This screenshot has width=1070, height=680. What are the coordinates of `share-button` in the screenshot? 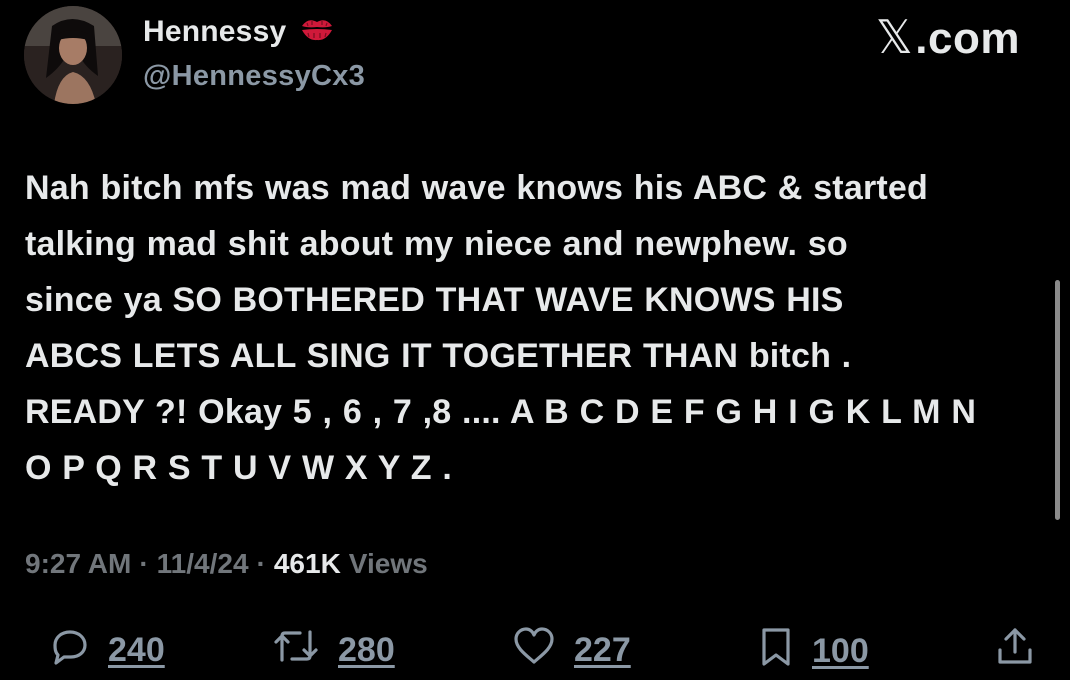 It's located at (1015, 651).